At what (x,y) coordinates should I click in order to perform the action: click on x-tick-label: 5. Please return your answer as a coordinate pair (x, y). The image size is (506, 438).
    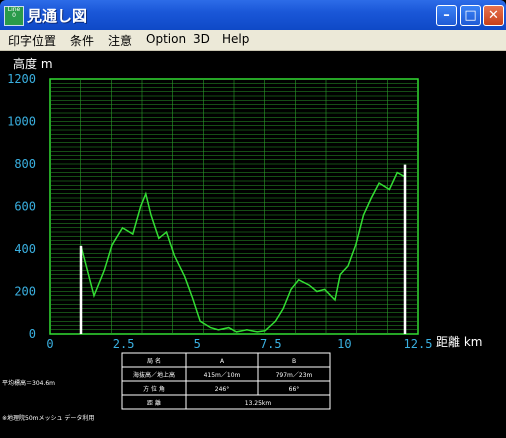
    Looking at the image, I should click on (197, 344).